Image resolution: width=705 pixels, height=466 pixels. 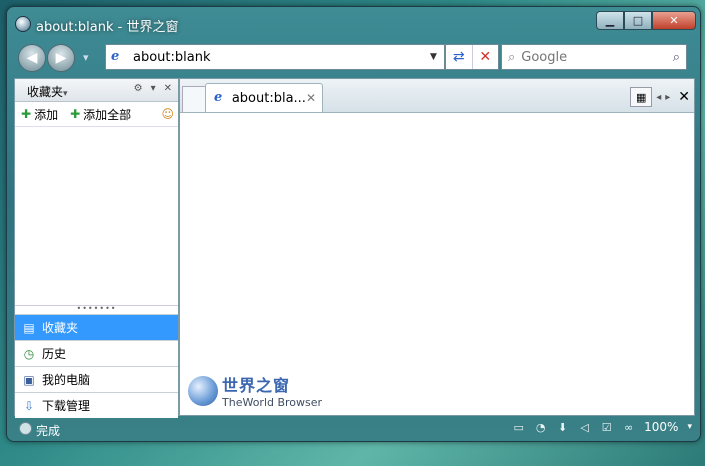 What do you see at coordinates (218, 97) in the screenshot?
I see `tab-favicon-icon: e` at bounding box center [218, 97].